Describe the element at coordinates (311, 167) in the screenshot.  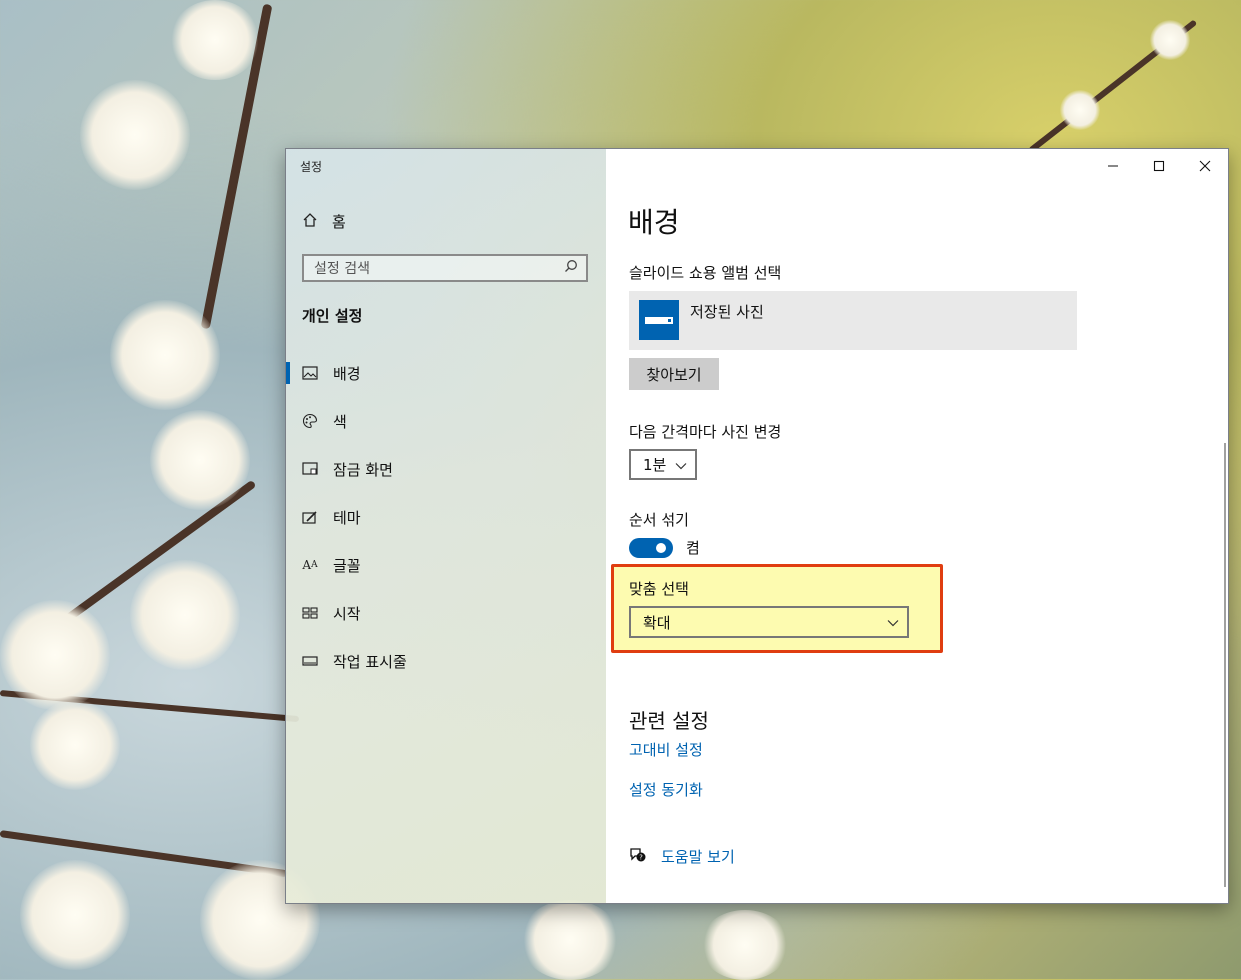
I see `window-title: 설정` at that location.